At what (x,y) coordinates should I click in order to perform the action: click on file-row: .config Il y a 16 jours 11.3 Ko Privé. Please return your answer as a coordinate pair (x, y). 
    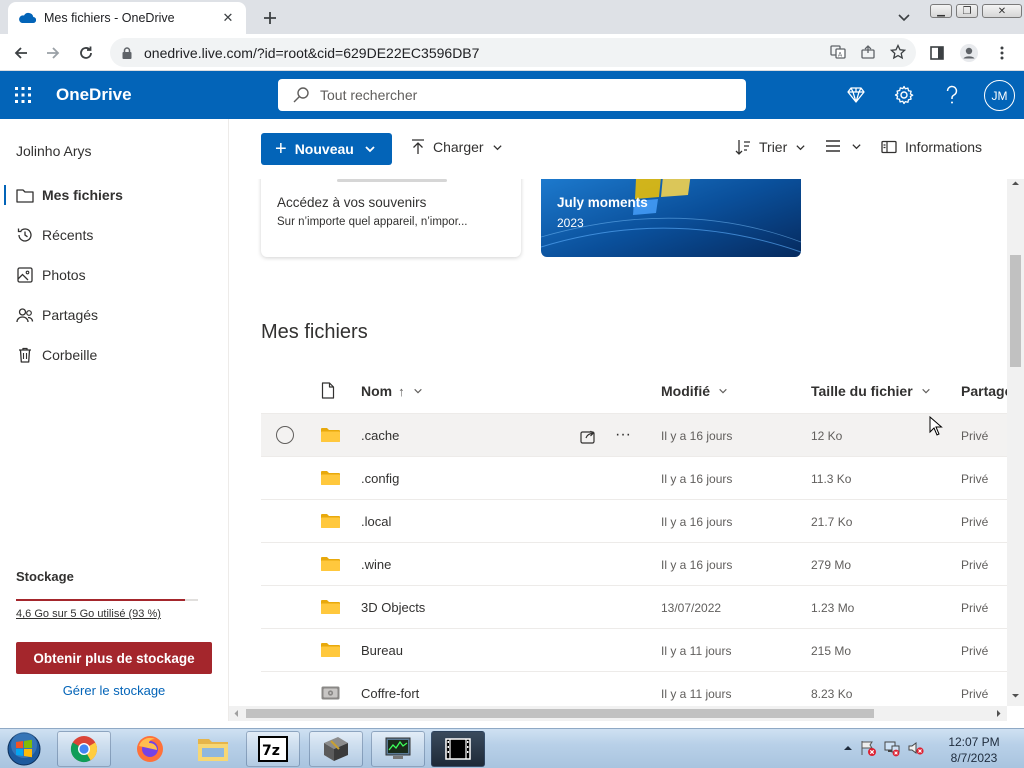
    Looking at the image, I should click on (634, 477).